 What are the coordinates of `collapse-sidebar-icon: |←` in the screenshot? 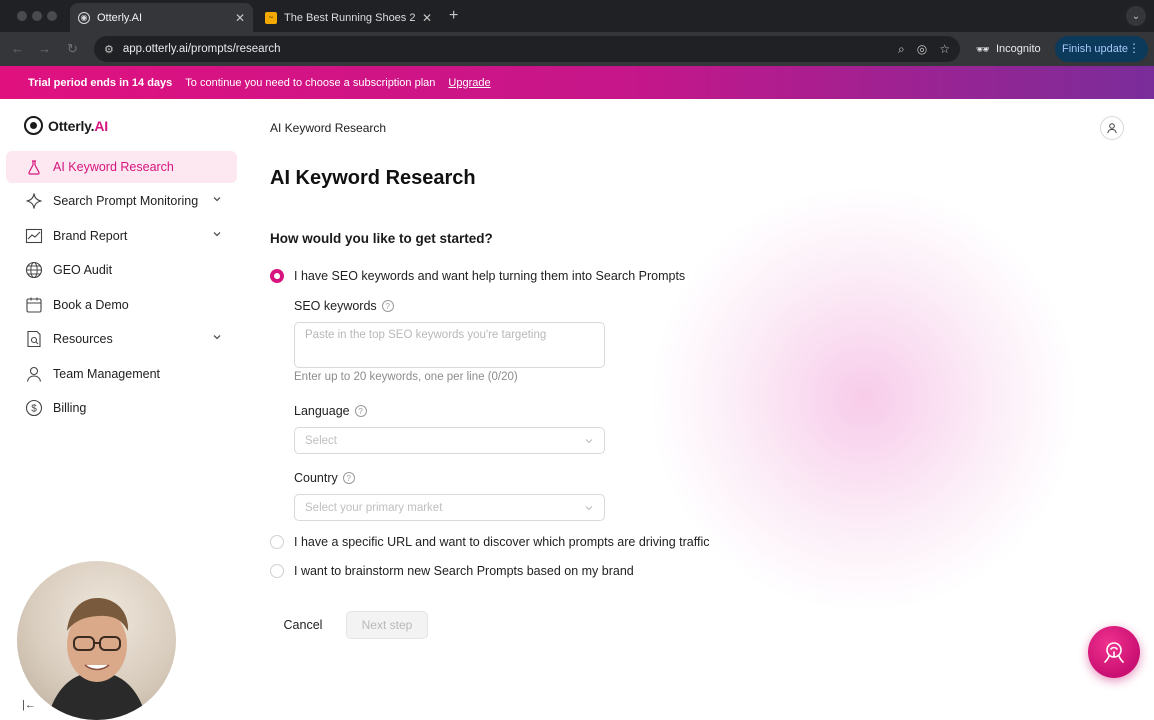 It's located at (29, 705).